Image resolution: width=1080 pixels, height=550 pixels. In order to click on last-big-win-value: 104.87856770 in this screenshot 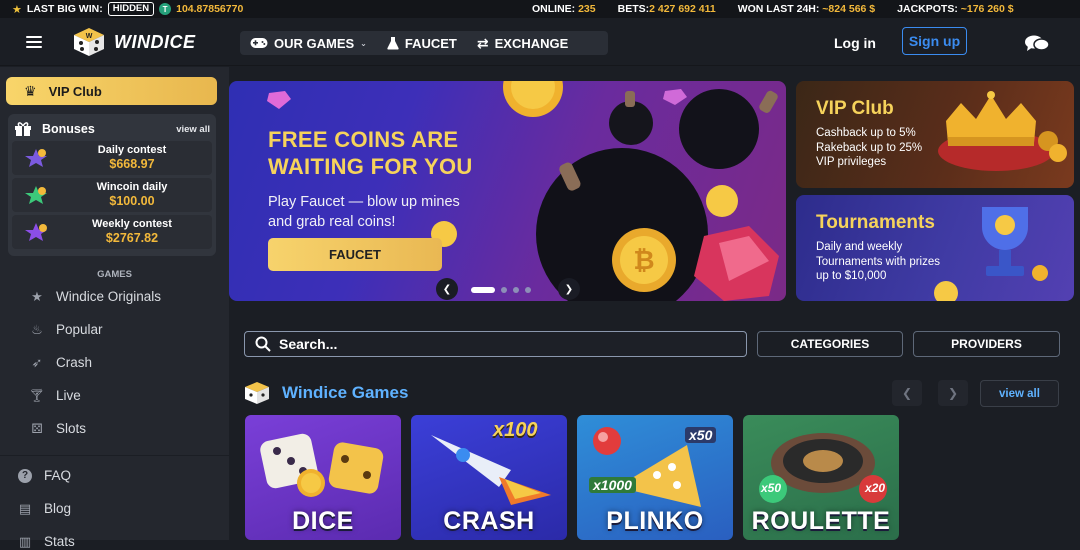, I will do `click(210, 9)`.